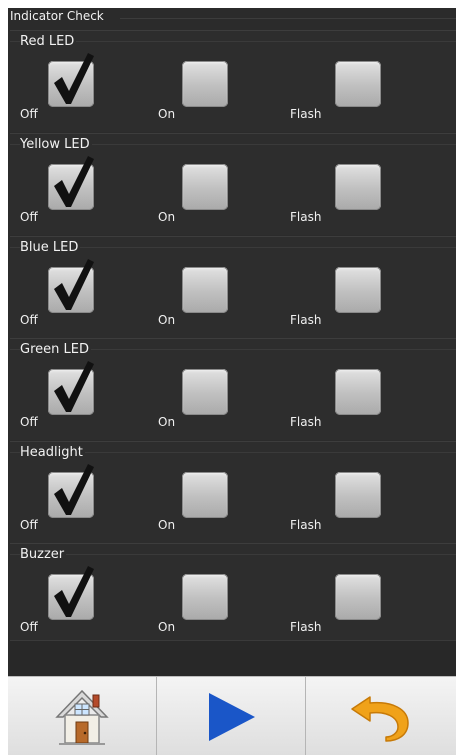 The width and height of the screenshot is (458, 755). I want to click on group-title: Red LED, so click(48, 41).